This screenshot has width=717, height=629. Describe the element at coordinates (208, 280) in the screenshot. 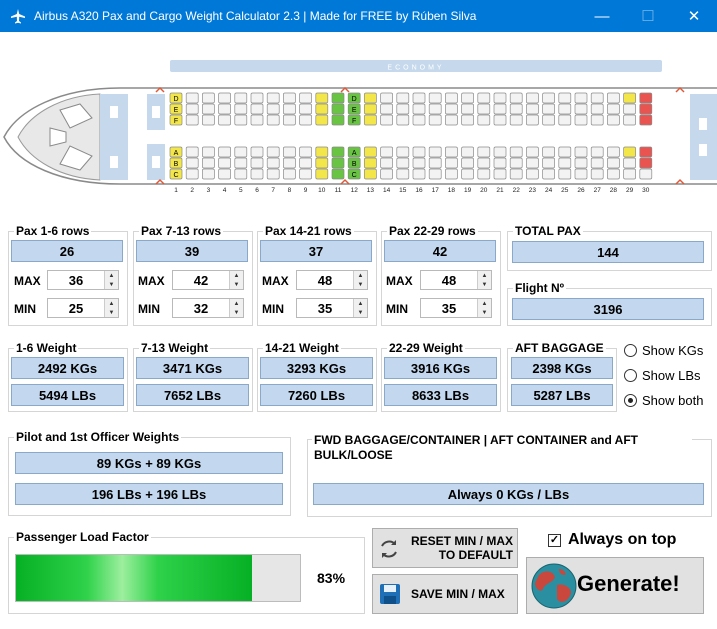

I see `pax-group-2-max-stepper: 42 ▲ ▼` at that location.